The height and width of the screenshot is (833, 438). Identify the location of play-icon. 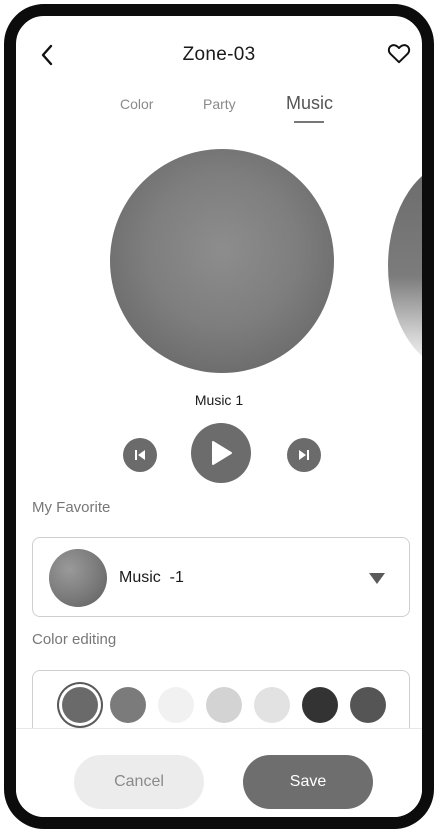
(222, 453).